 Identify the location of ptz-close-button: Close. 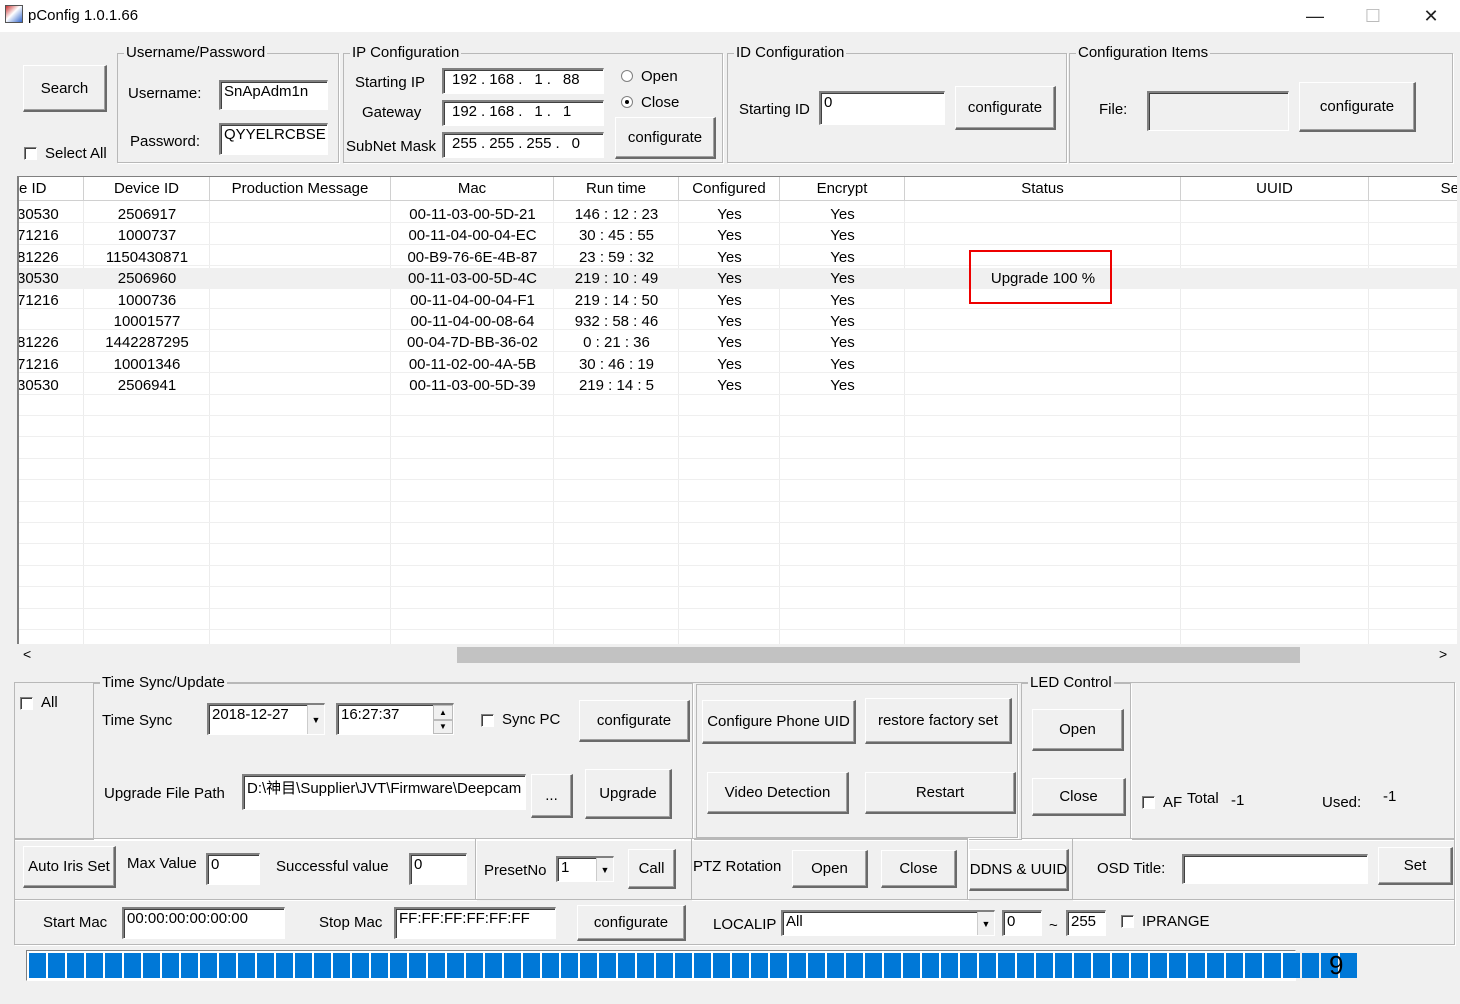
(919, 869).